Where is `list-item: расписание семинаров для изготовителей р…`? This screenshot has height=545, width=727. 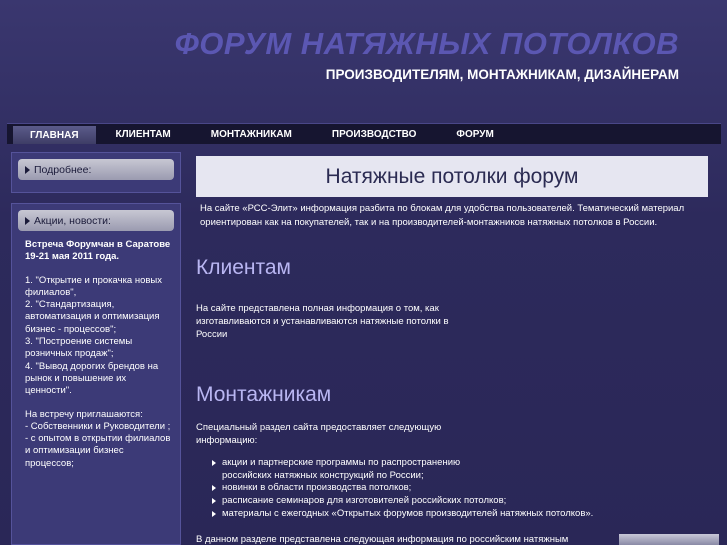
list-item: расписание семинаров для изготовителей р… is located at coordinates (460, 501).